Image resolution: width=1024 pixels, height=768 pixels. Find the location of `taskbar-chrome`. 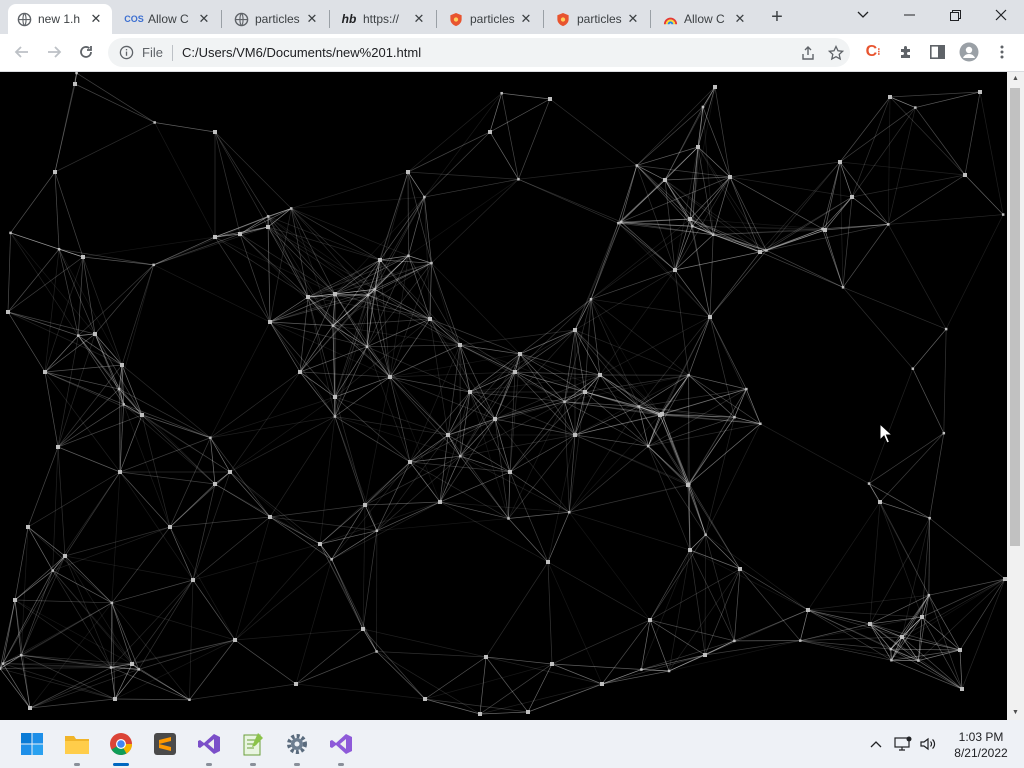

taskbar-chrome is located at coordinates (121, 744).